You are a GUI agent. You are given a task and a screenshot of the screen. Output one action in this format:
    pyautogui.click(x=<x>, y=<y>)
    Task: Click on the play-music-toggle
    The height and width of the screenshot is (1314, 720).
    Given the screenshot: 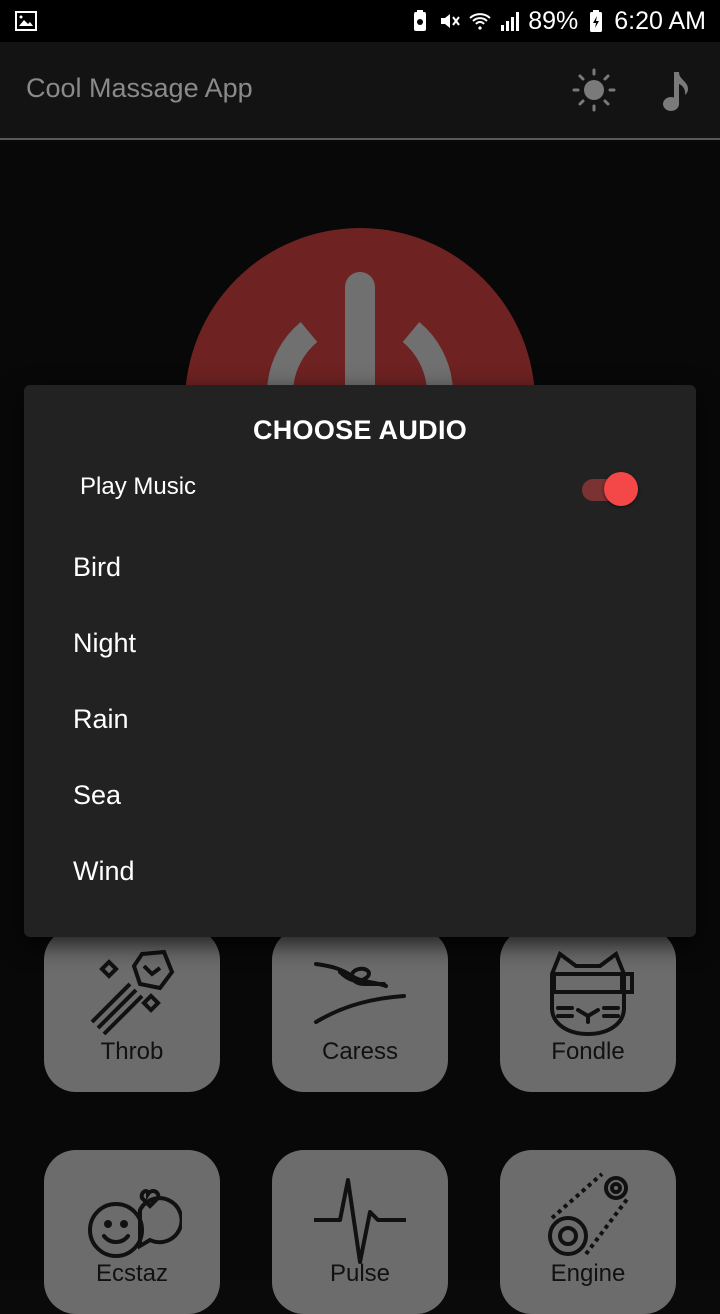 What is the action you would take?
    pyautogui.click(x=610, y=489)
    